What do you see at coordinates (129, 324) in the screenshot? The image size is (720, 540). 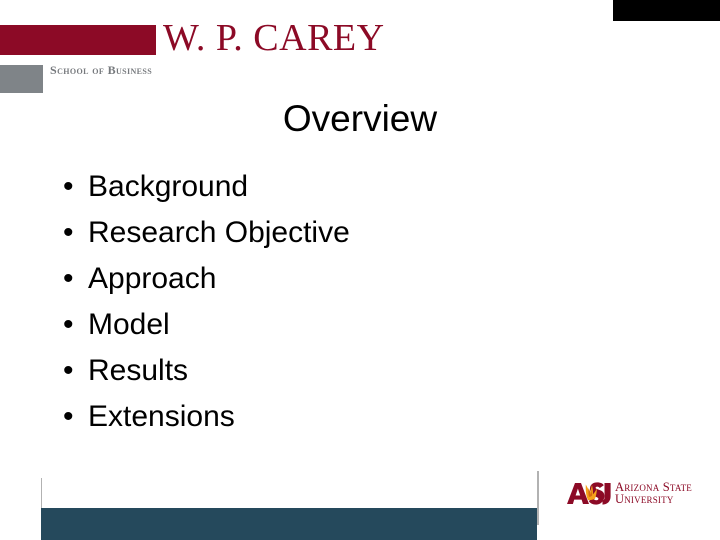 I see `list-item-label: Model` at bounding box center [129, 324].